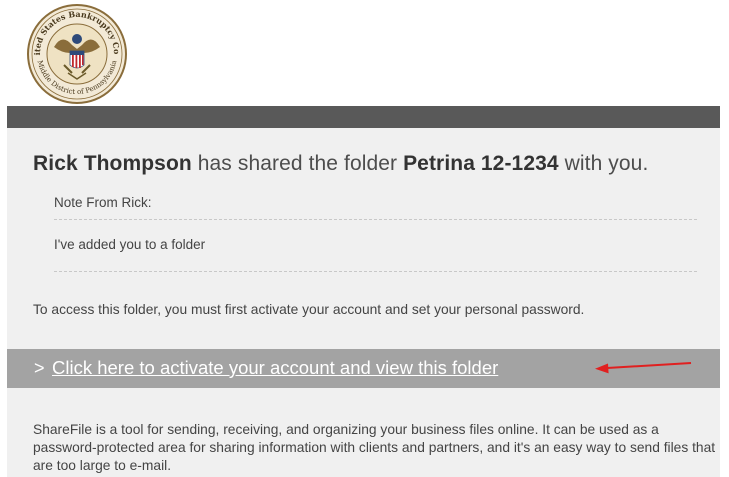  Describe the element at coordinates (603, 163) in the screenshot. I see `headline-end-text: with you.` at that location.